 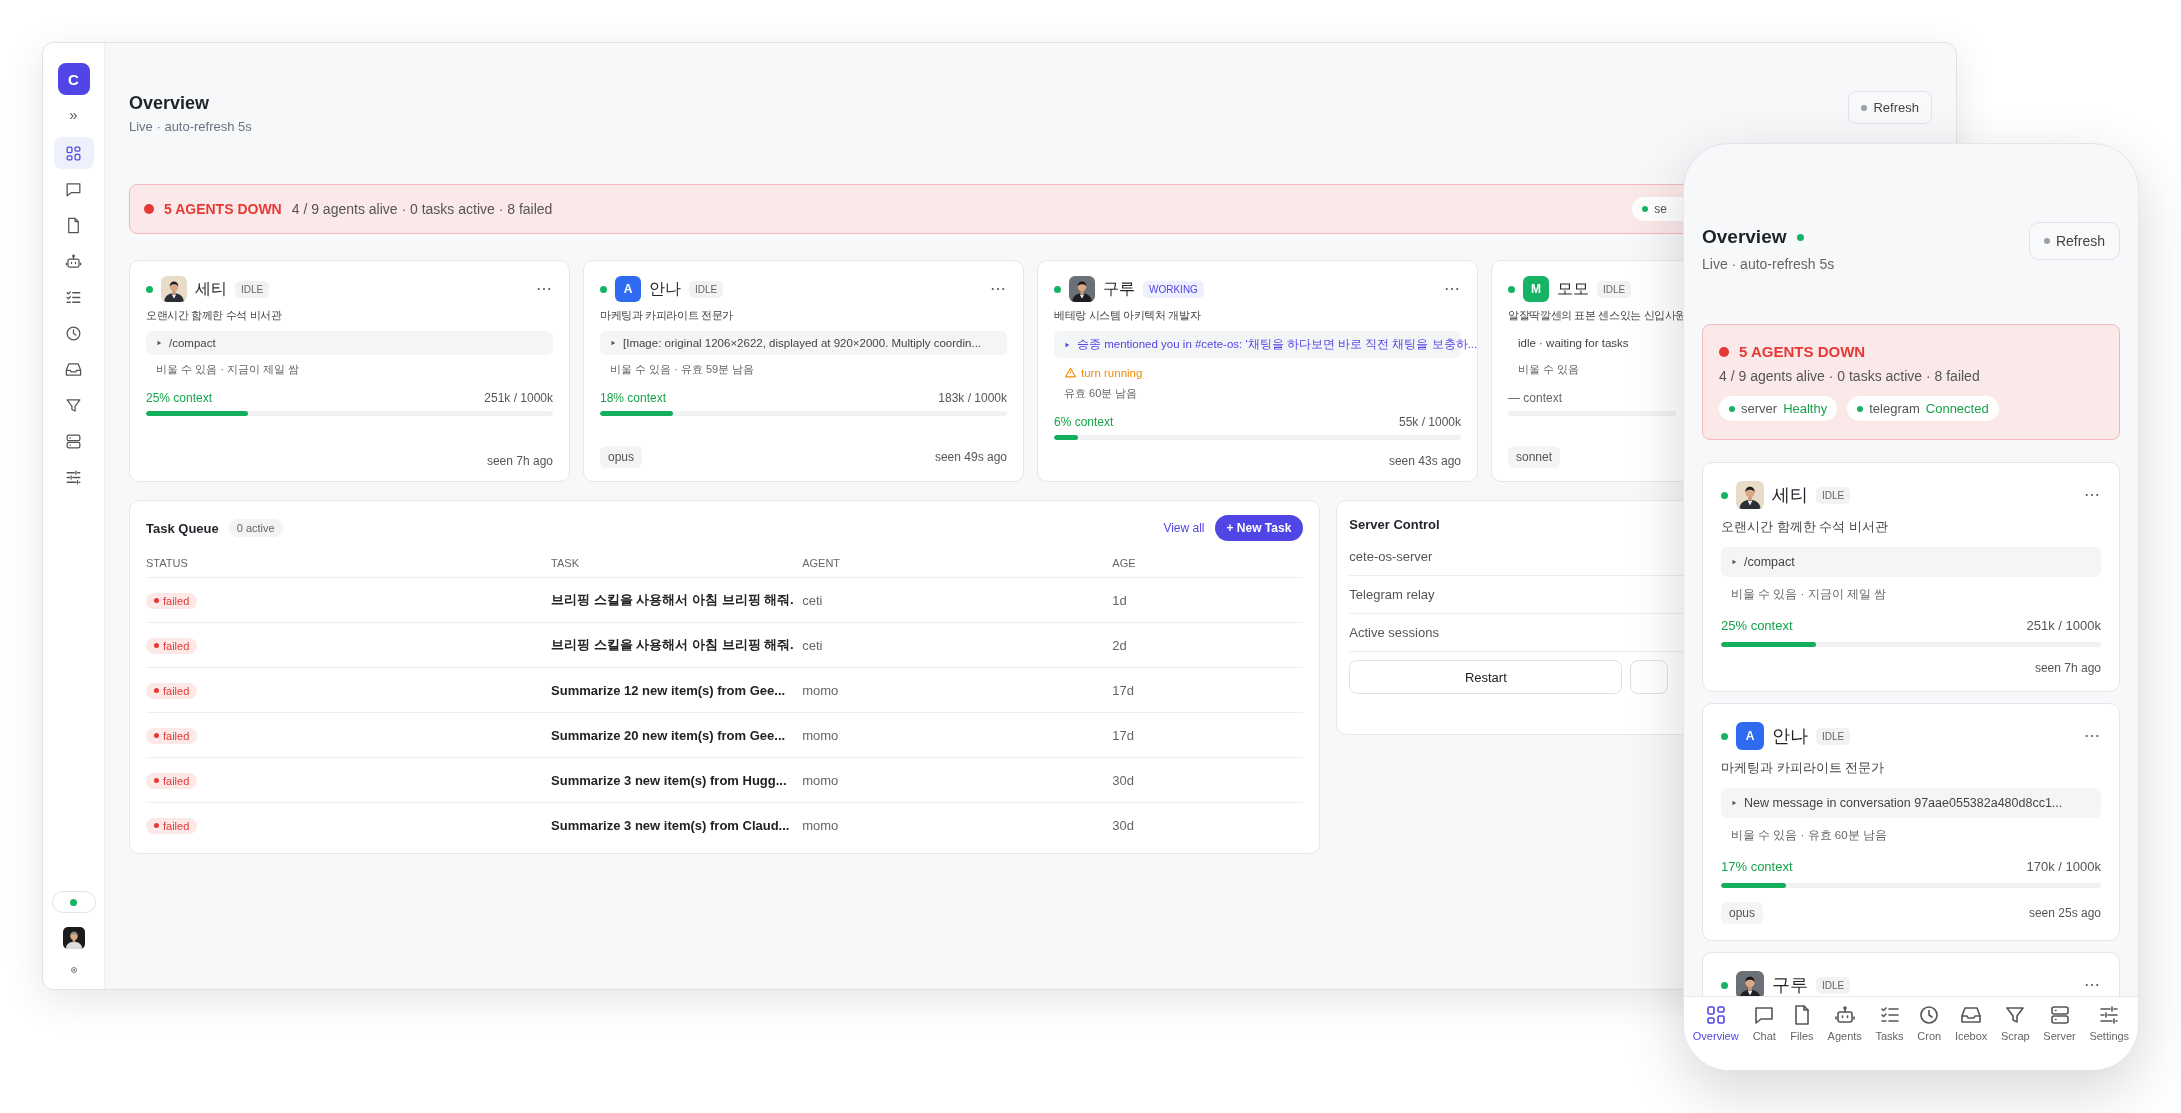 I want to click on context-label: 17% context, so click(x=1757, y=866).